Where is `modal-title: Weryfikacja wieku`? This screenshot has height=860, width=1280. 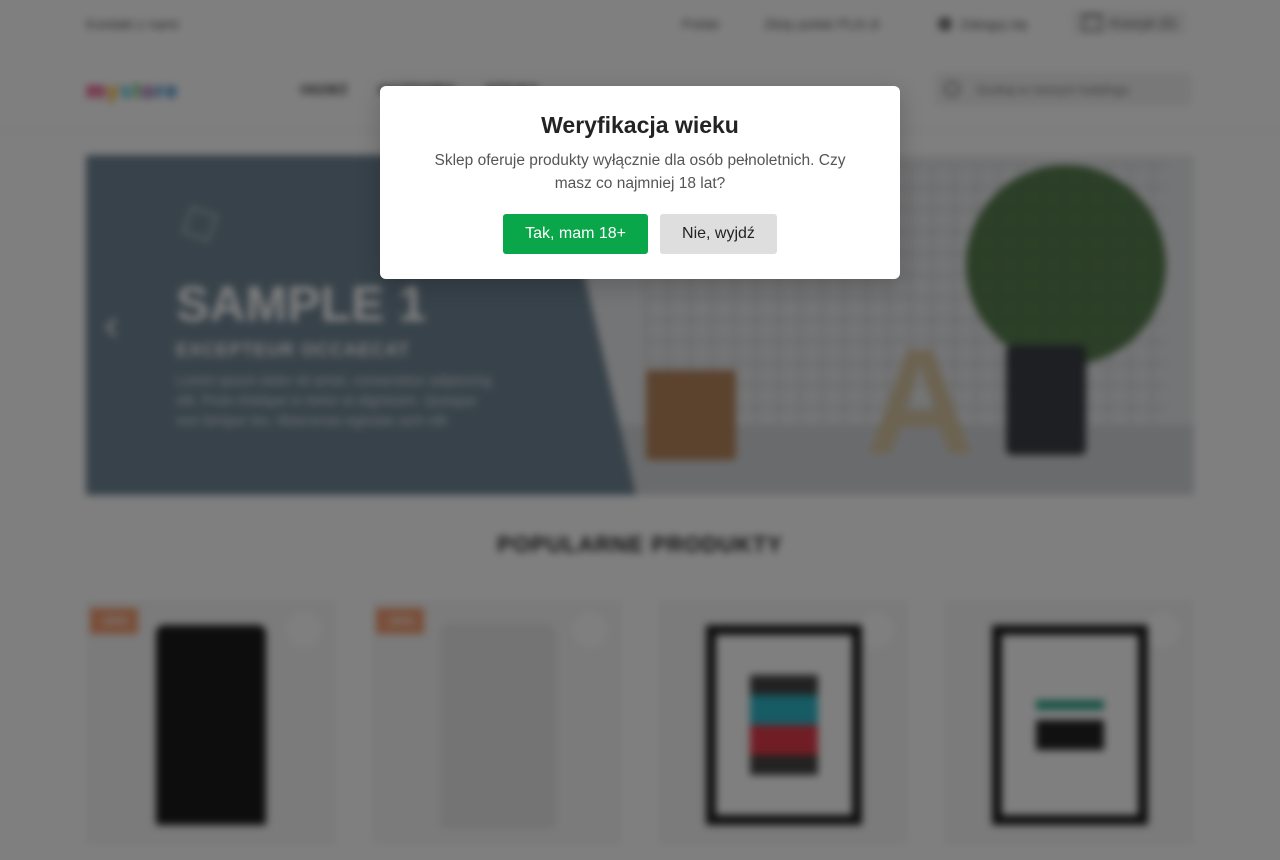 modal-title: Weryfikacja wieku is located at coordinates (640, 125).